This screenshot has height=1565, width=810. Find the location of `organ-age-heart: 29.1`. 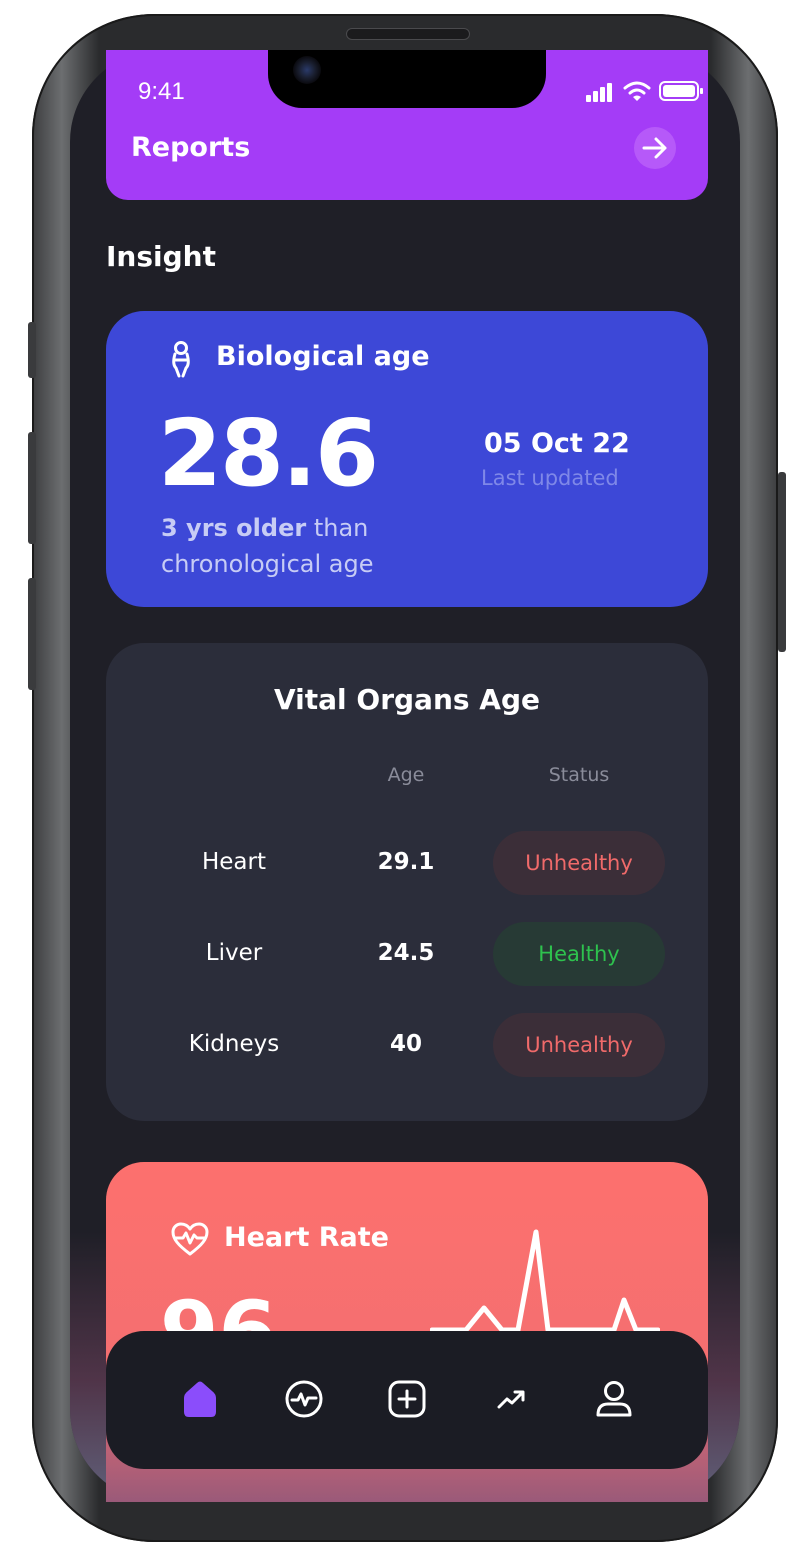

organ-age-heart: 29.1 is located at coordinates (406, 862).